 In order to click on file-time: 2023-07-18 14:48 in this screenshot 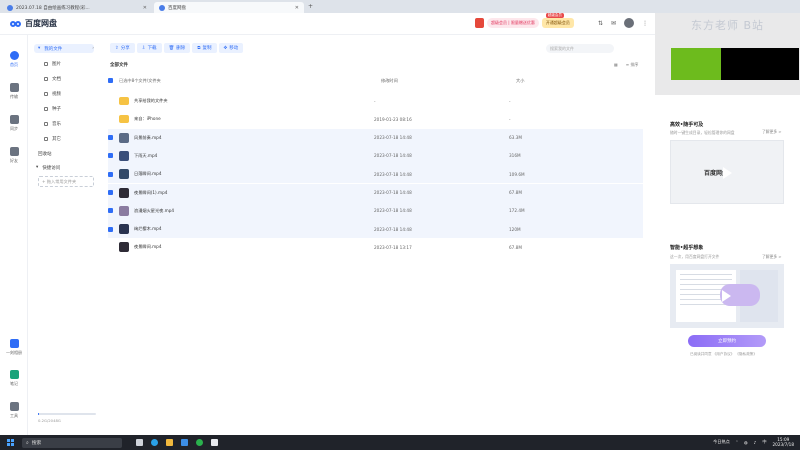, I will do `click(393, 192)`.